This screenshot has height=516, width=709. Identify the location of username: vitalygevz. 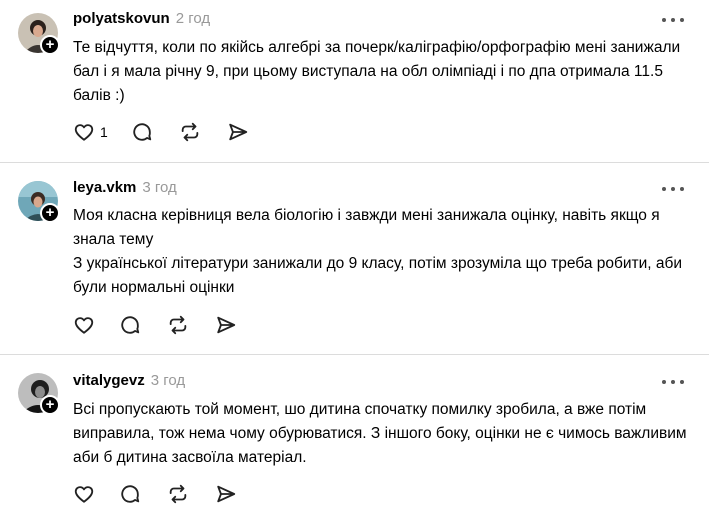
(109, 380).